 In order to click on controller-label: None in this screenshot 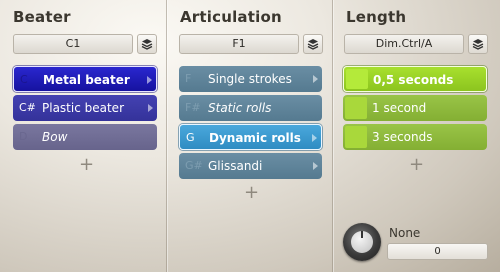, I will do `click(405, 233)`.